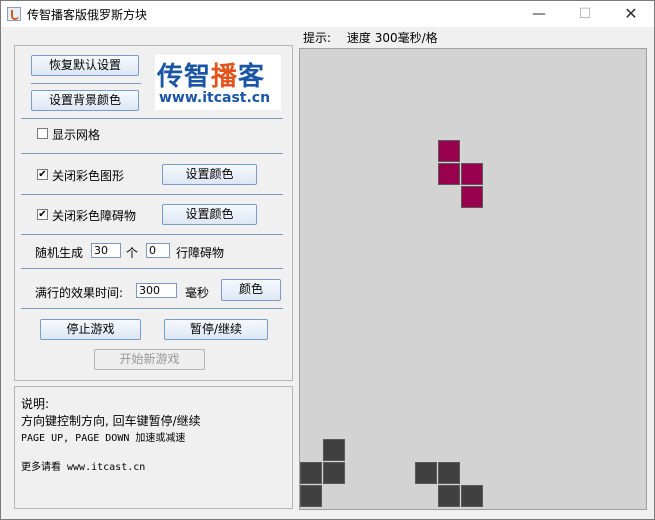  Describe the element at coordinates (94, 216) in the screenshot. I see `disable-color-obstacle-label: 关闭彩色障碍物` at that location.